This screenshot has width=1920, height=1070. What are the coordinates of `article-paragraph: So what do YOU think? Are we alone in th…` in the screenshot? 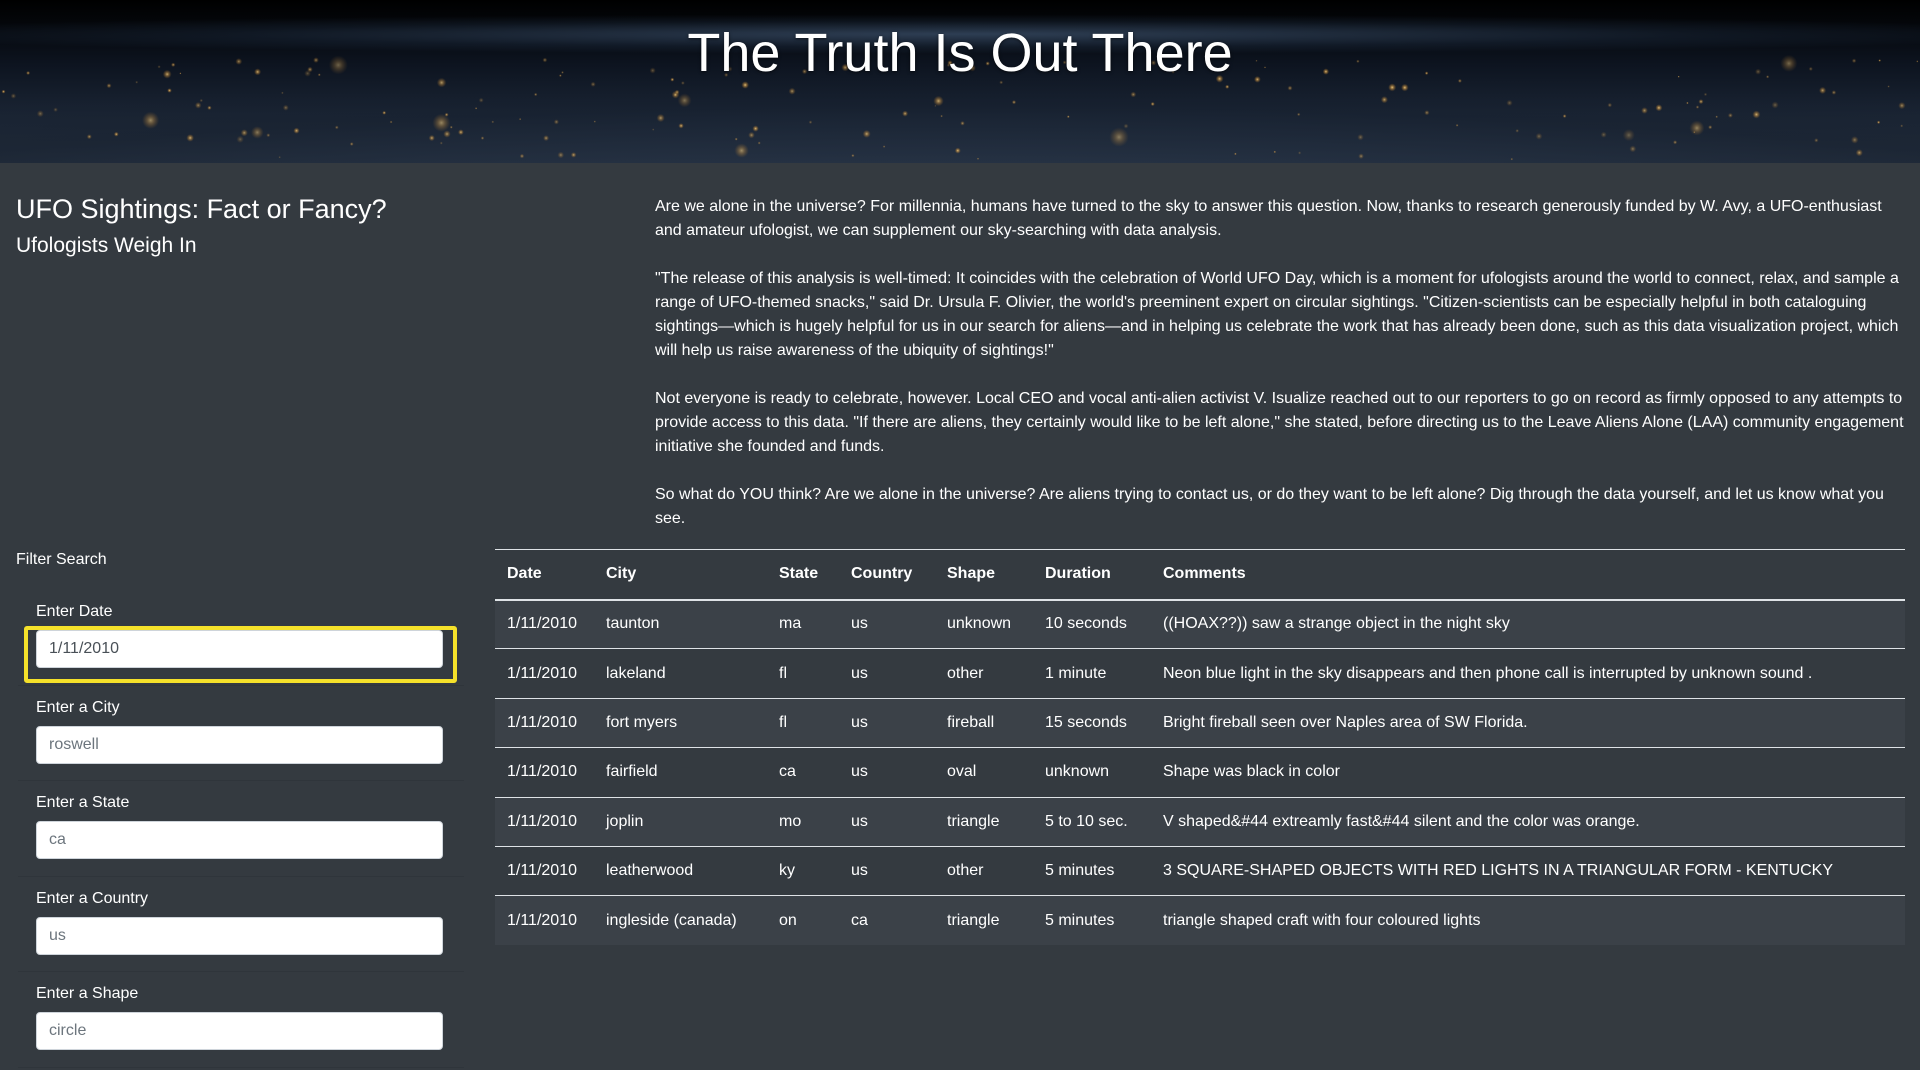 It's located at (1269, 506).